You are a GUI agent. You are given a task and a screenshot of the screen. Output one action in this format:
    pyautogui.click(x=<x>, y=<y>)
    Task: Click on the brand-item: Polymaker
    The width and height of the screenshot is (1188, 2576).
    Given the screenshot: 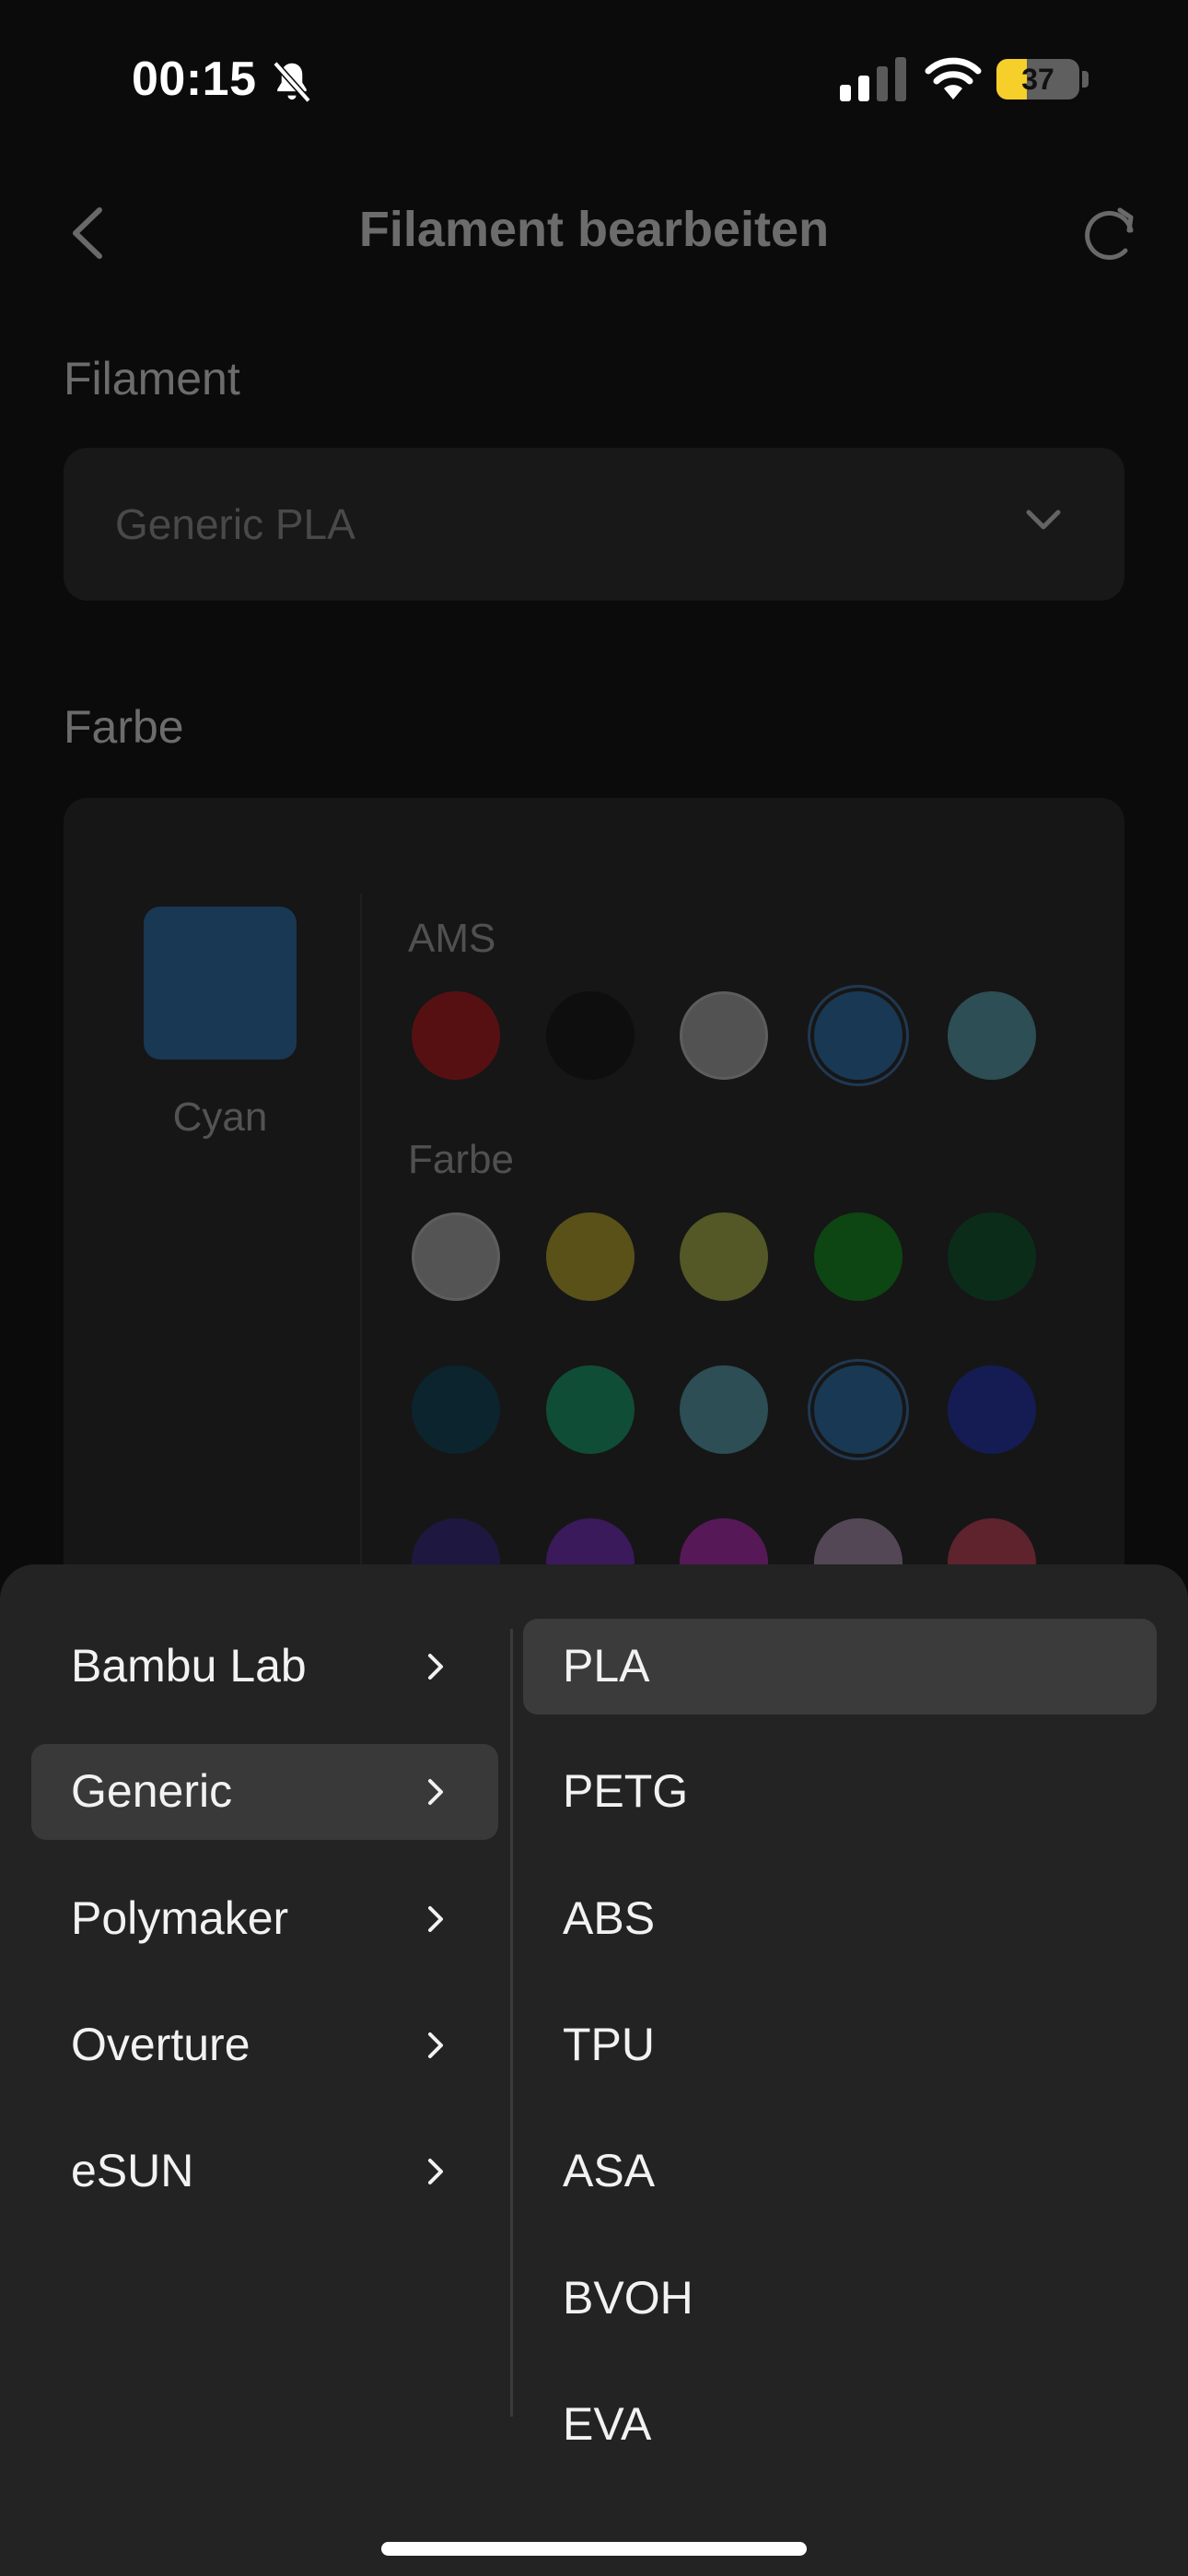 What is the action you would take?
    pyautogui.click(x=264, y=1919)
    